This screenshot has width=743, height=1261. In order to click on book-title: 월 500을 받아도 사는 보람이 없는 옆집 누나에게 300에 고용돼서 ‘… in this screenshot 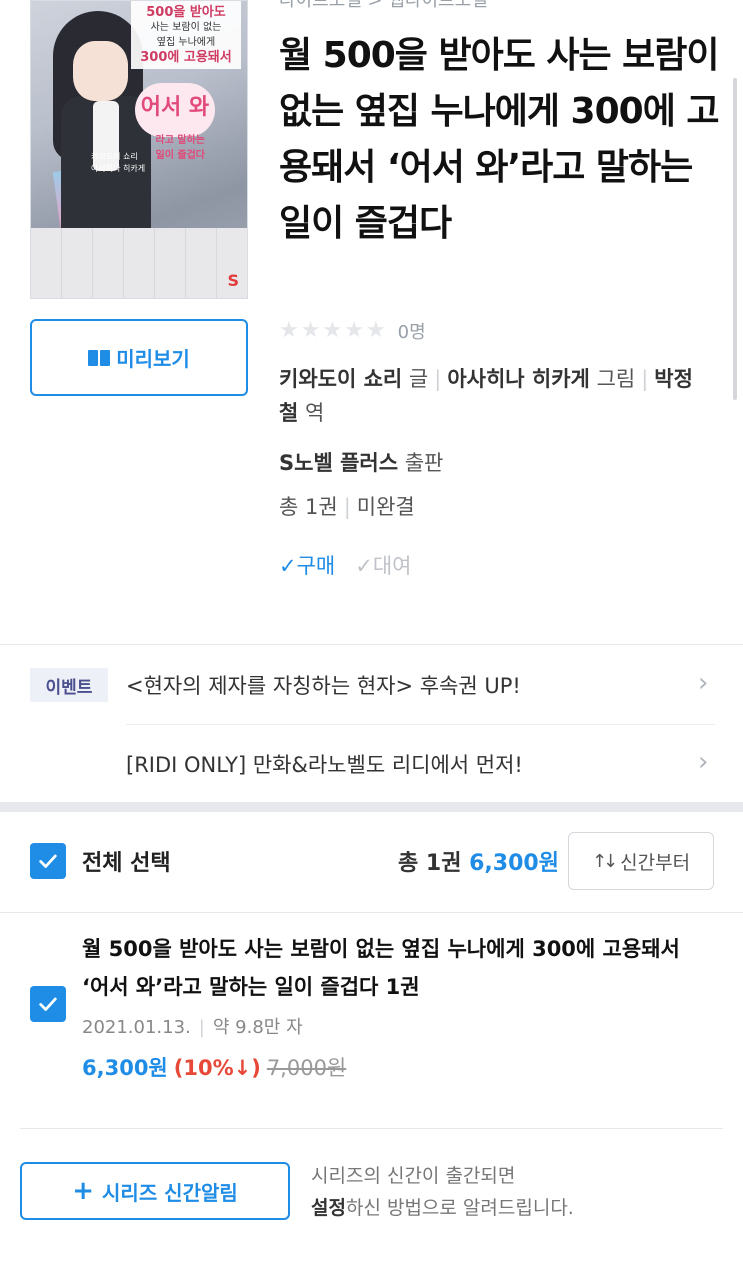, I will do `click(499, 139)`.